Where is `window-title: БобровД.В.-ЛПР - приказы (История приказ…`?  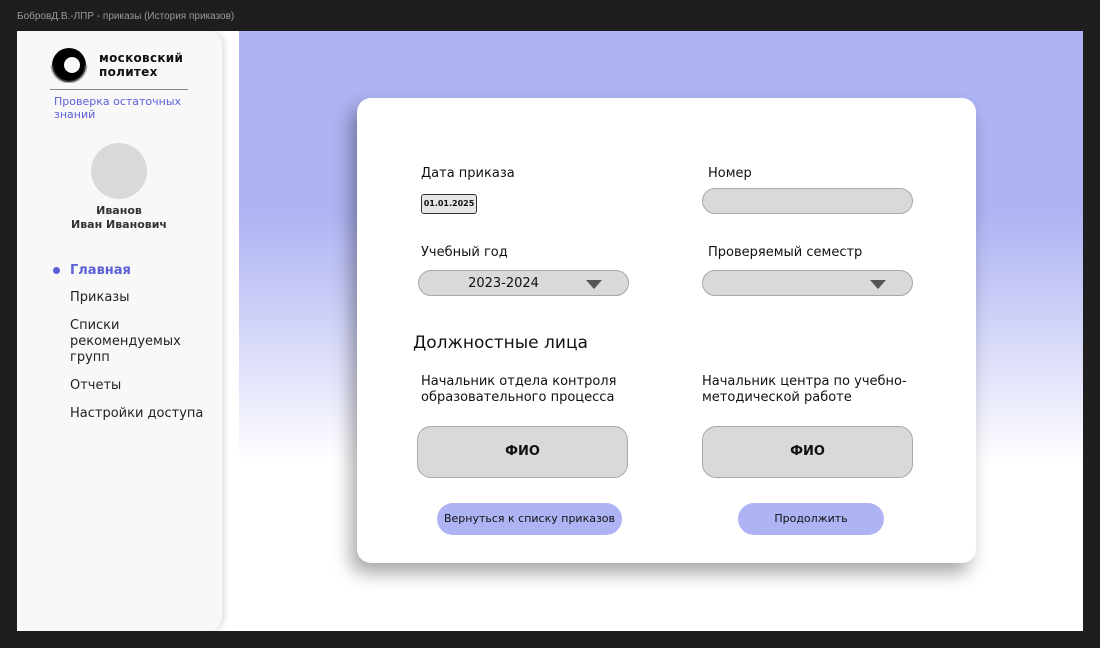 window-title: БобровД.В.-ЛПР - приказы (История приказ… is located at coordinates (126, 16).